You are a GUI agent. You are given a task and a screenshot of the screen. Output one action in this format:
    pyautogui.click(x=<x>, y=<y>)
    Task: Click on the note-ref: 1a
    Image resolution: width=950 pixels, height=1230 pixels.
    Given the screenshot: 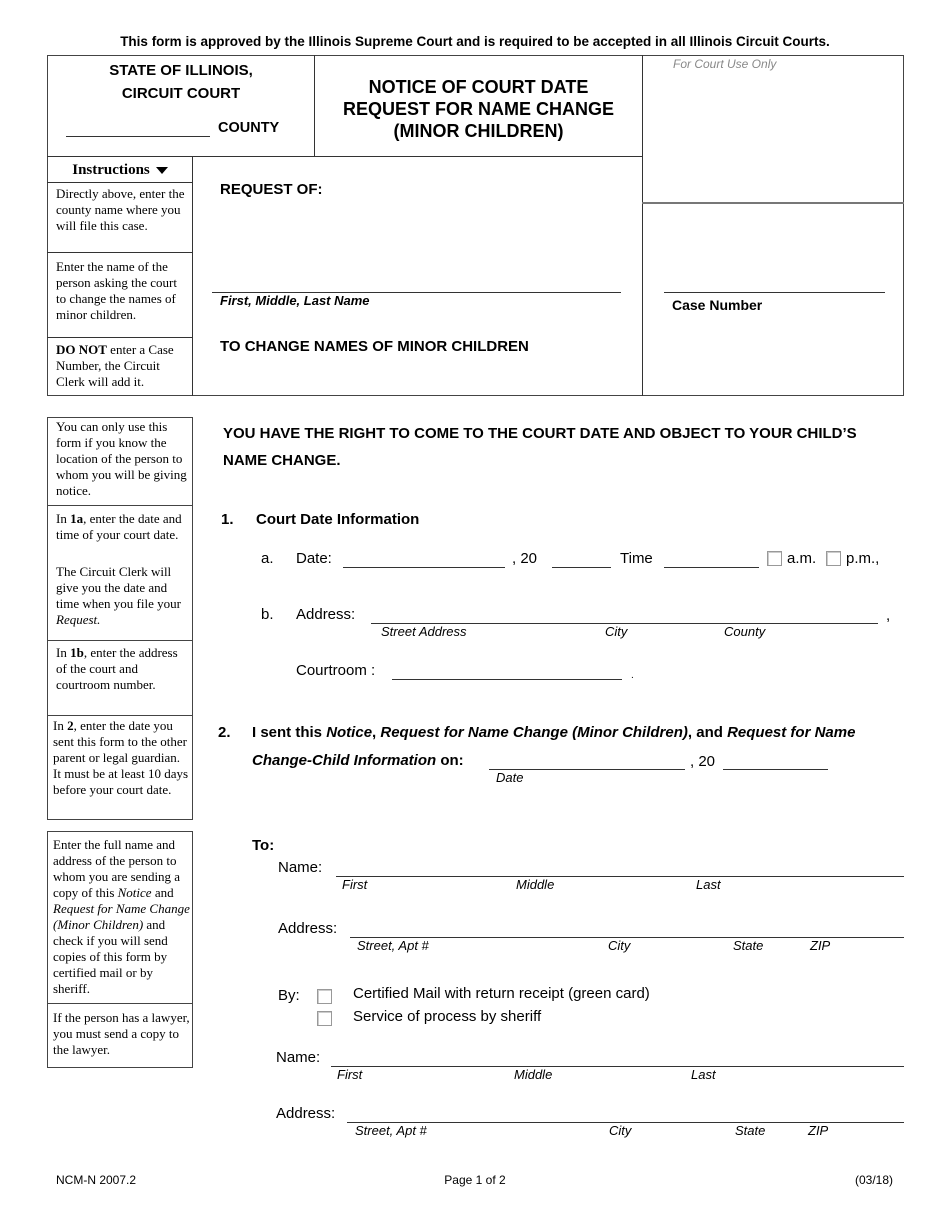 What is the action you would take?
    pyautogui.click(x=77, y=518)
    